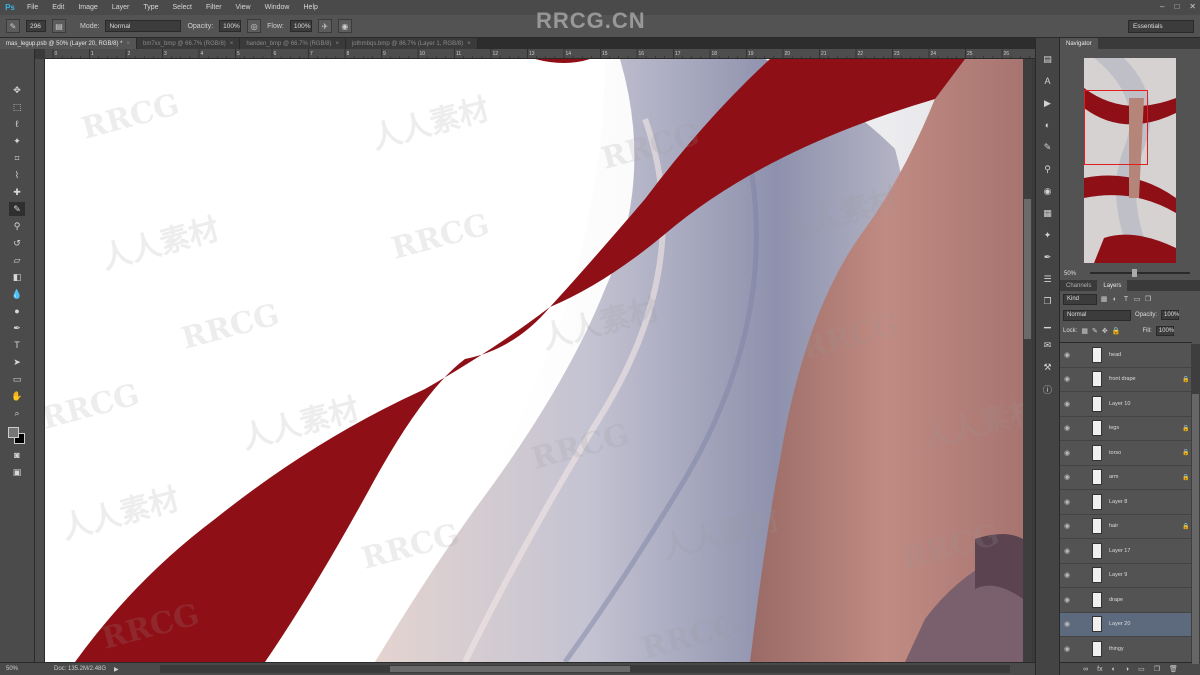  I want to click on layer-row: ◉ front drape 🔒, so click(1126, 379).